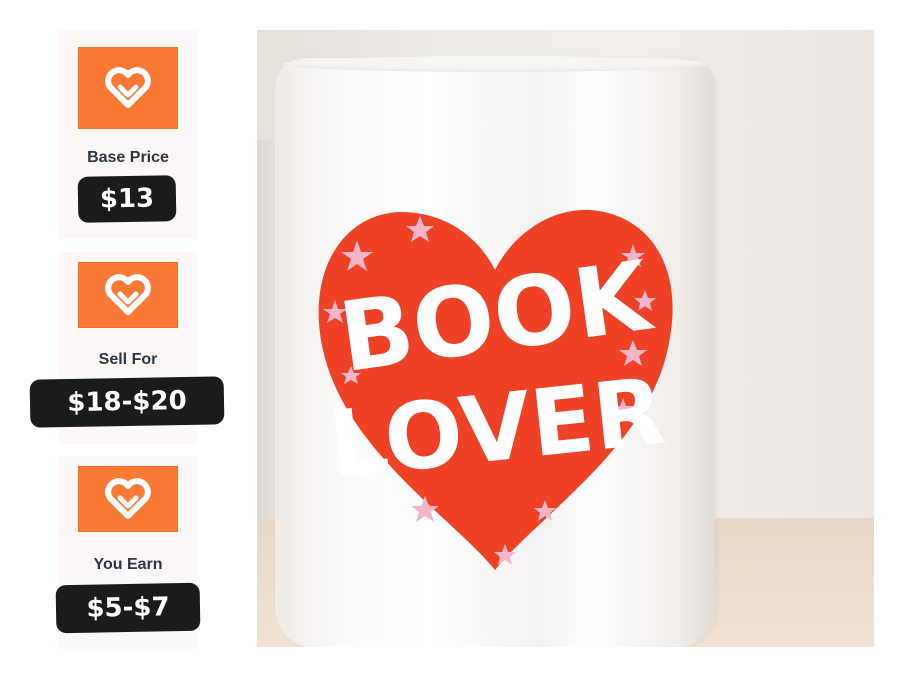  Describe the element at coordinates (128, 564) in the screenshot. I see `you-earn-label: You Earn` at that location.